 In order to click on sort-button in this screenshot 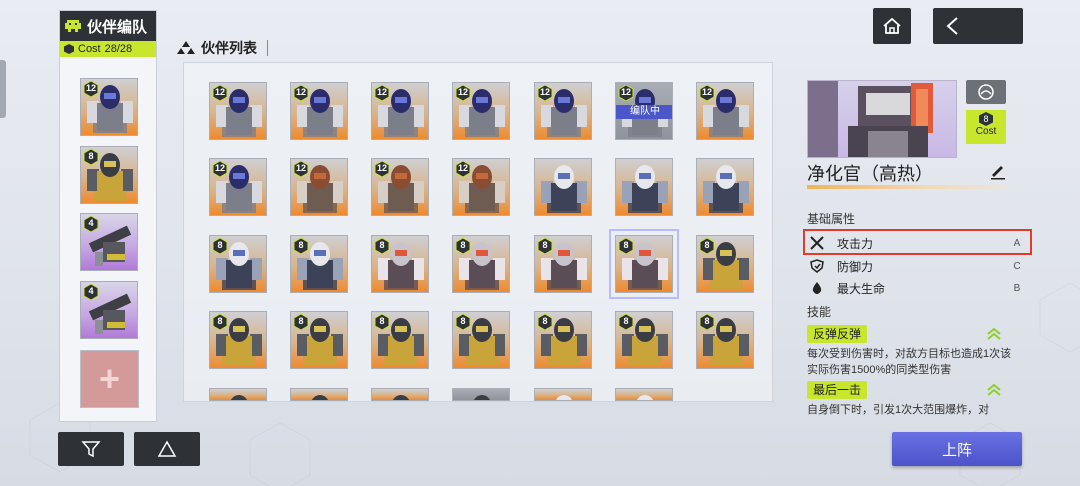, I will do `click(167, 449)`.